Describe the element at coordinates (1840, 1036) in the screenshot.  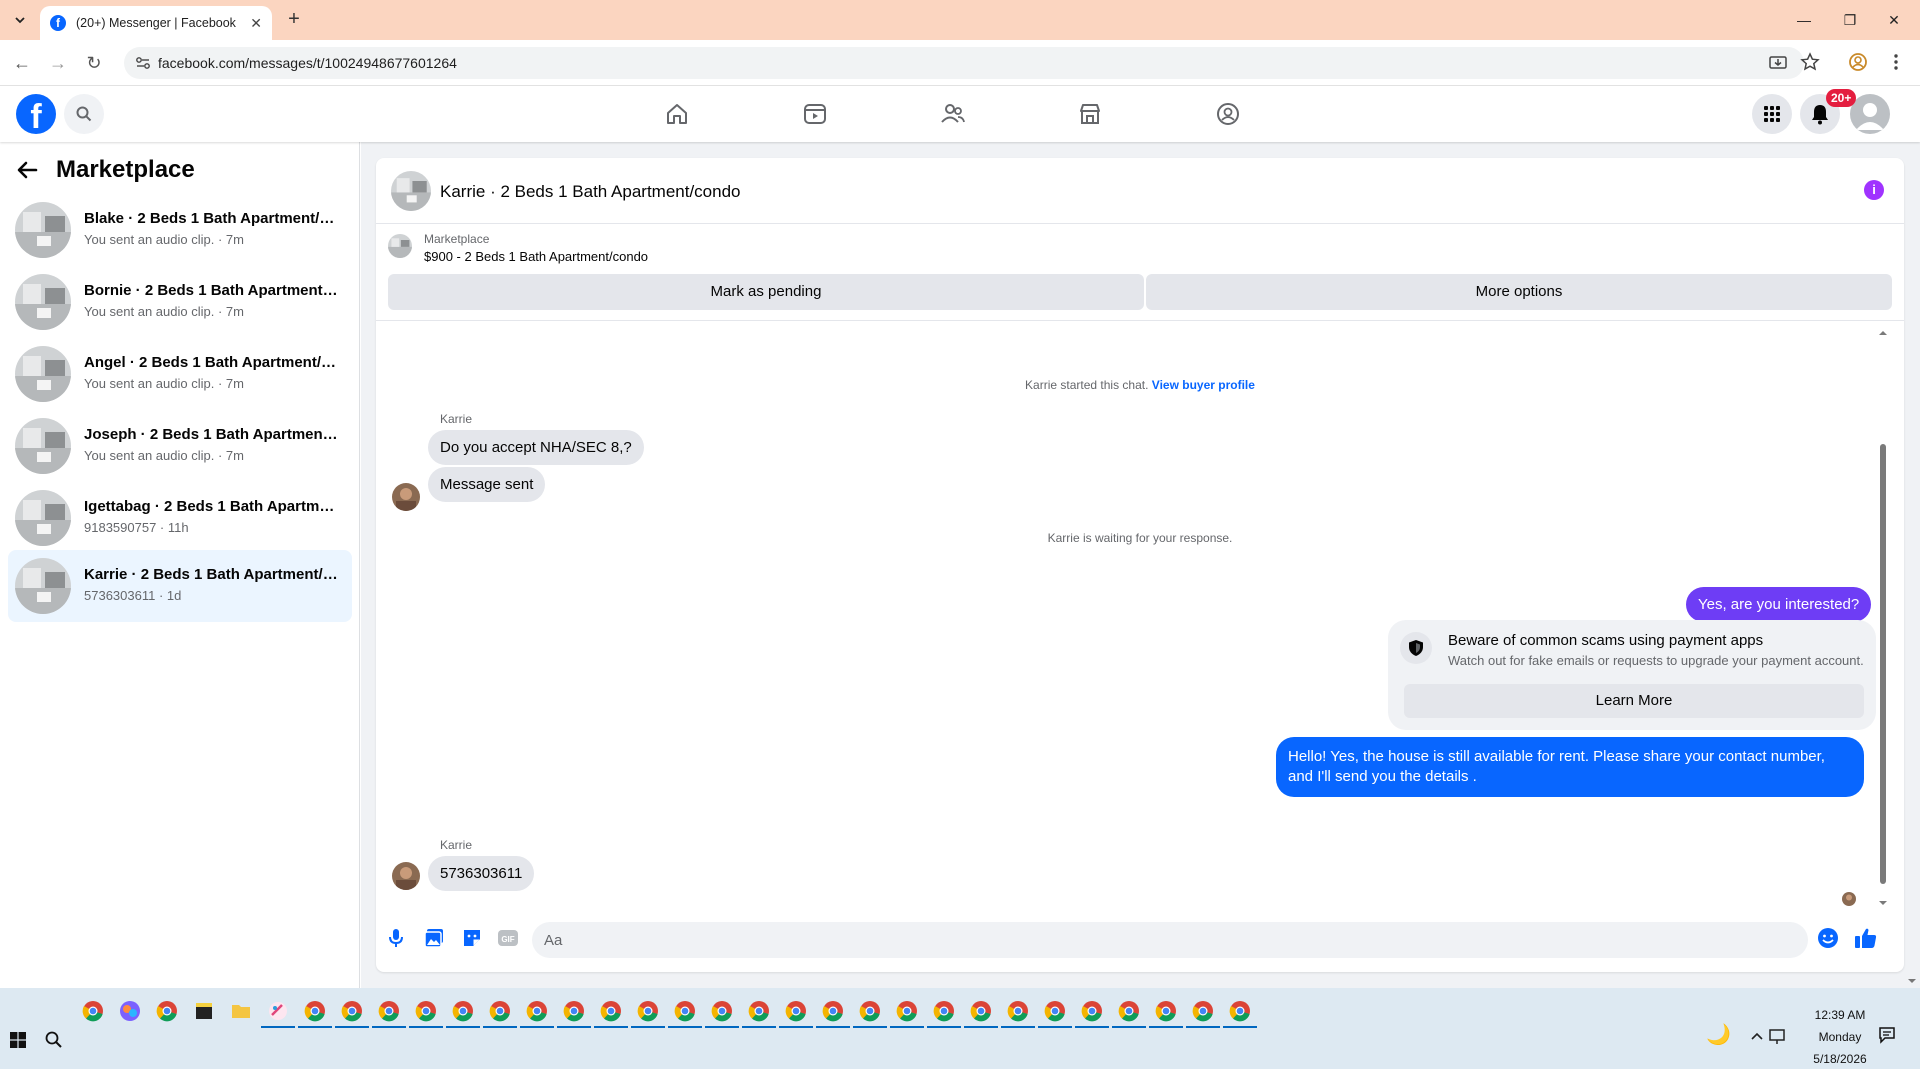
I see `taskbar-clock: 12:39 AM Monday 5/18/2026` at that location.